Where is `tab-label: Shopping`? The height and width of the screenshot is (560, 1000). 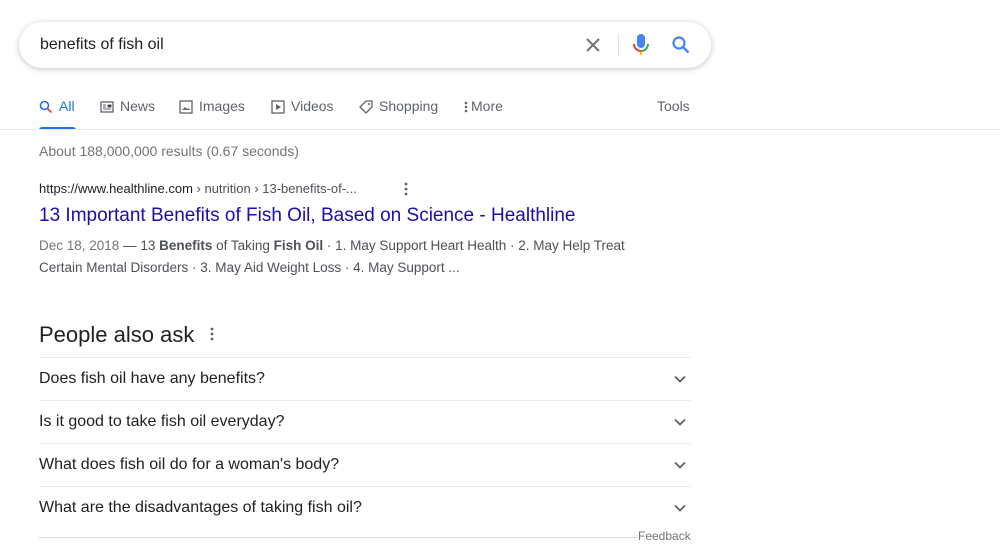 tab-label: Shopping is located at coordinates (409, 106).